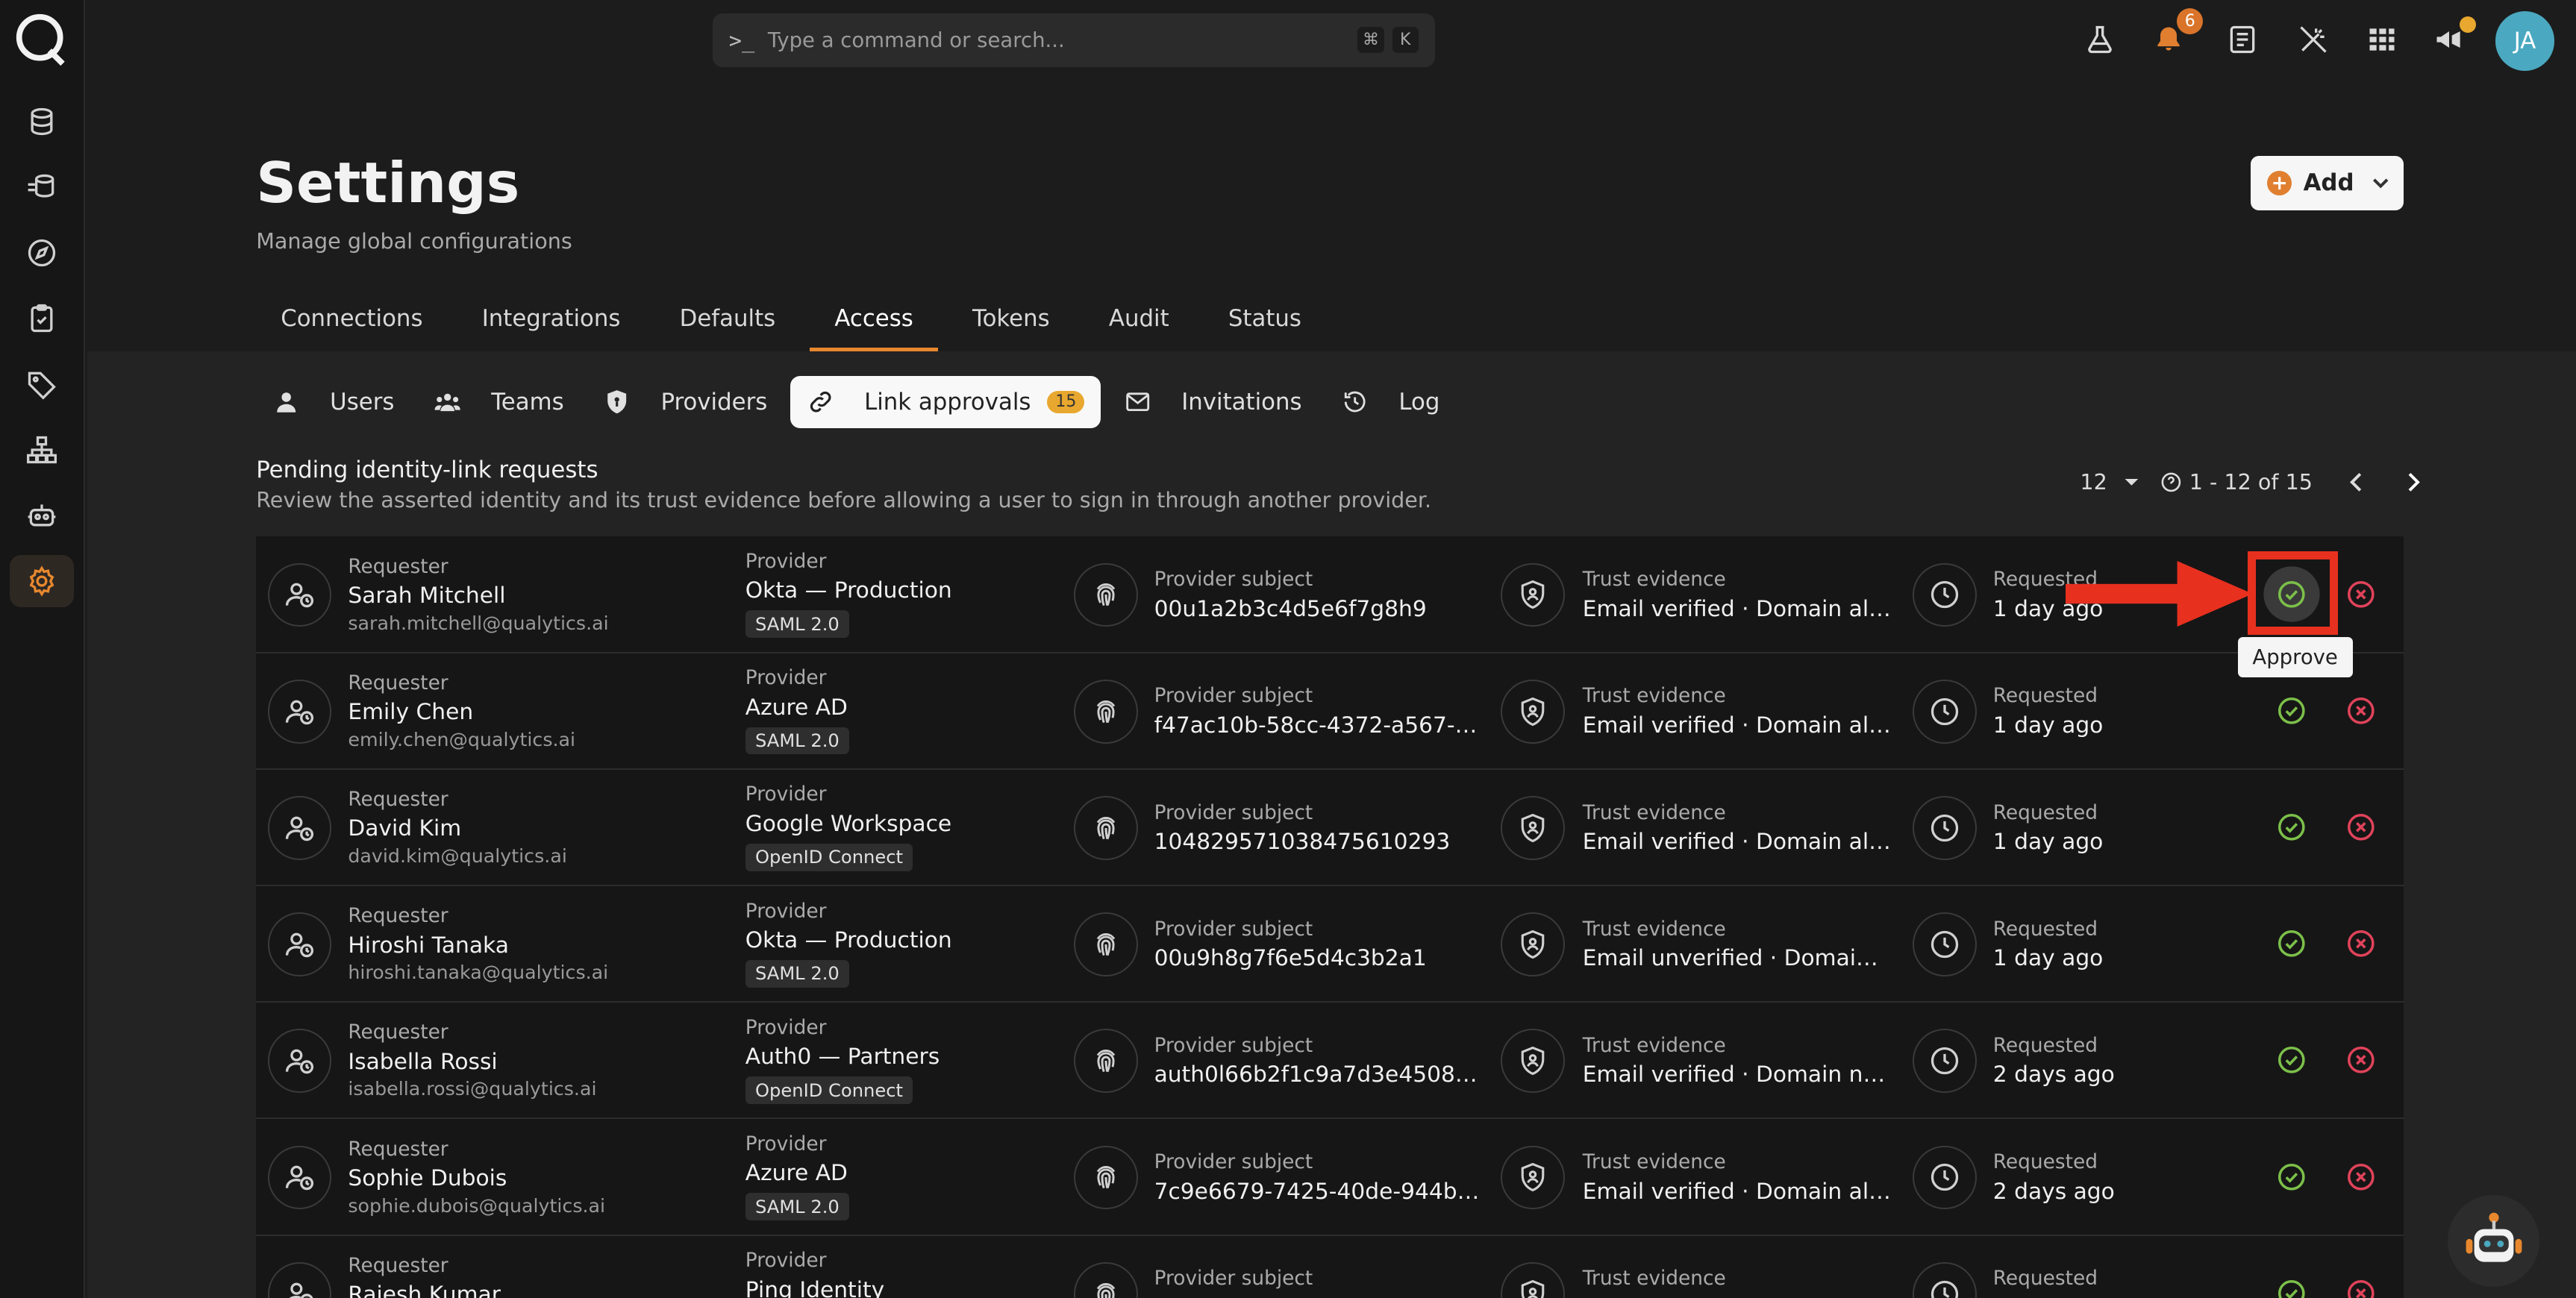  What do you see at coordinates (427, 469) in the screenshot?
I see `section-title: Pending identity-link requests` at bounding box center [427, 469].